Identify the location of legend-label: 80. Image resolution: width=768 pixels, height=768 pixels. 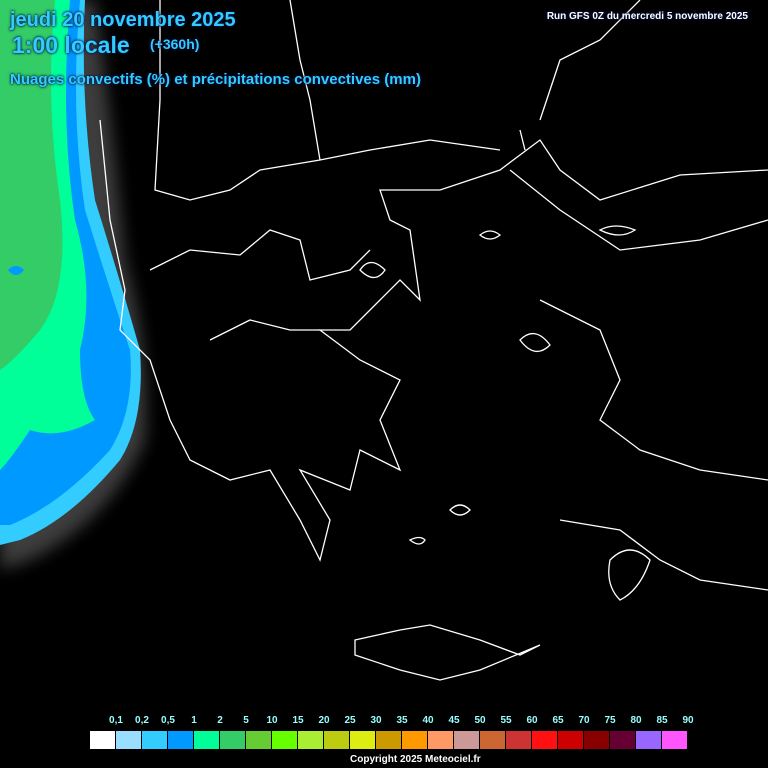
(636, 720).